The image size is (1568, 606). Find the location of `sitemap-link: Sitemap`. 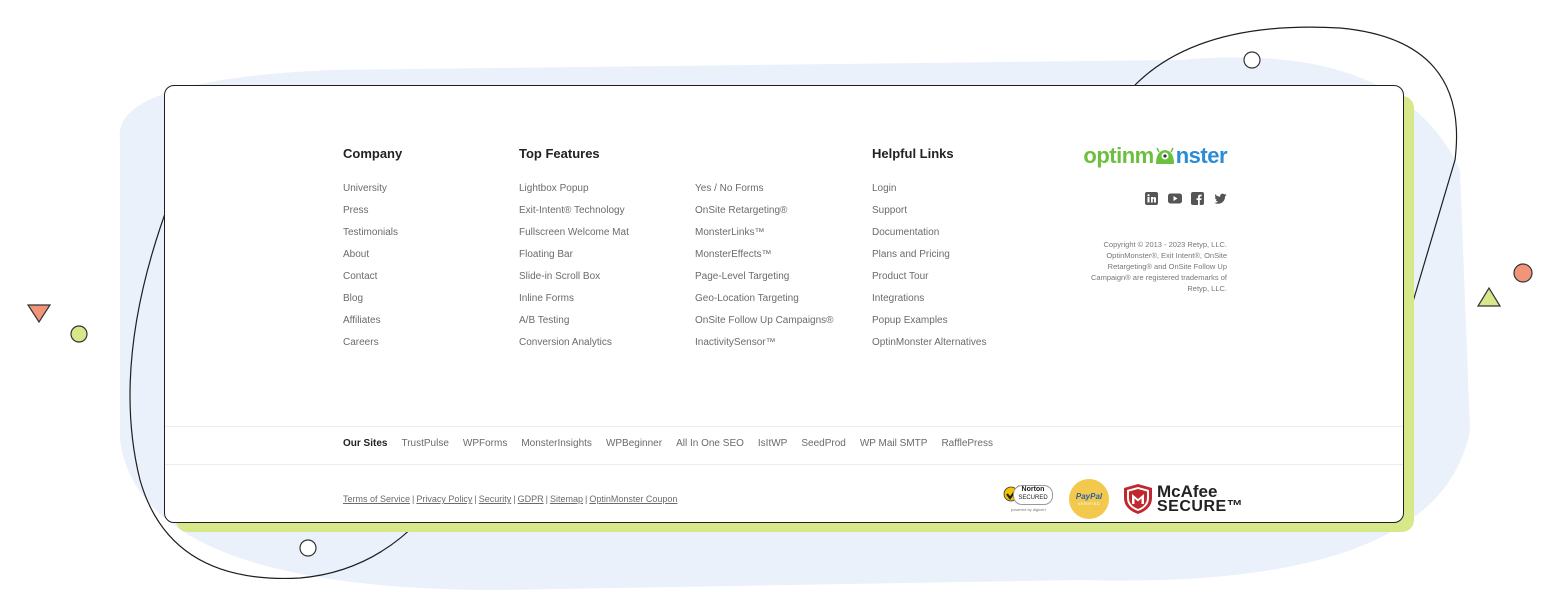

sitemap-link: Sitemap is located at coordinates (566, 499).